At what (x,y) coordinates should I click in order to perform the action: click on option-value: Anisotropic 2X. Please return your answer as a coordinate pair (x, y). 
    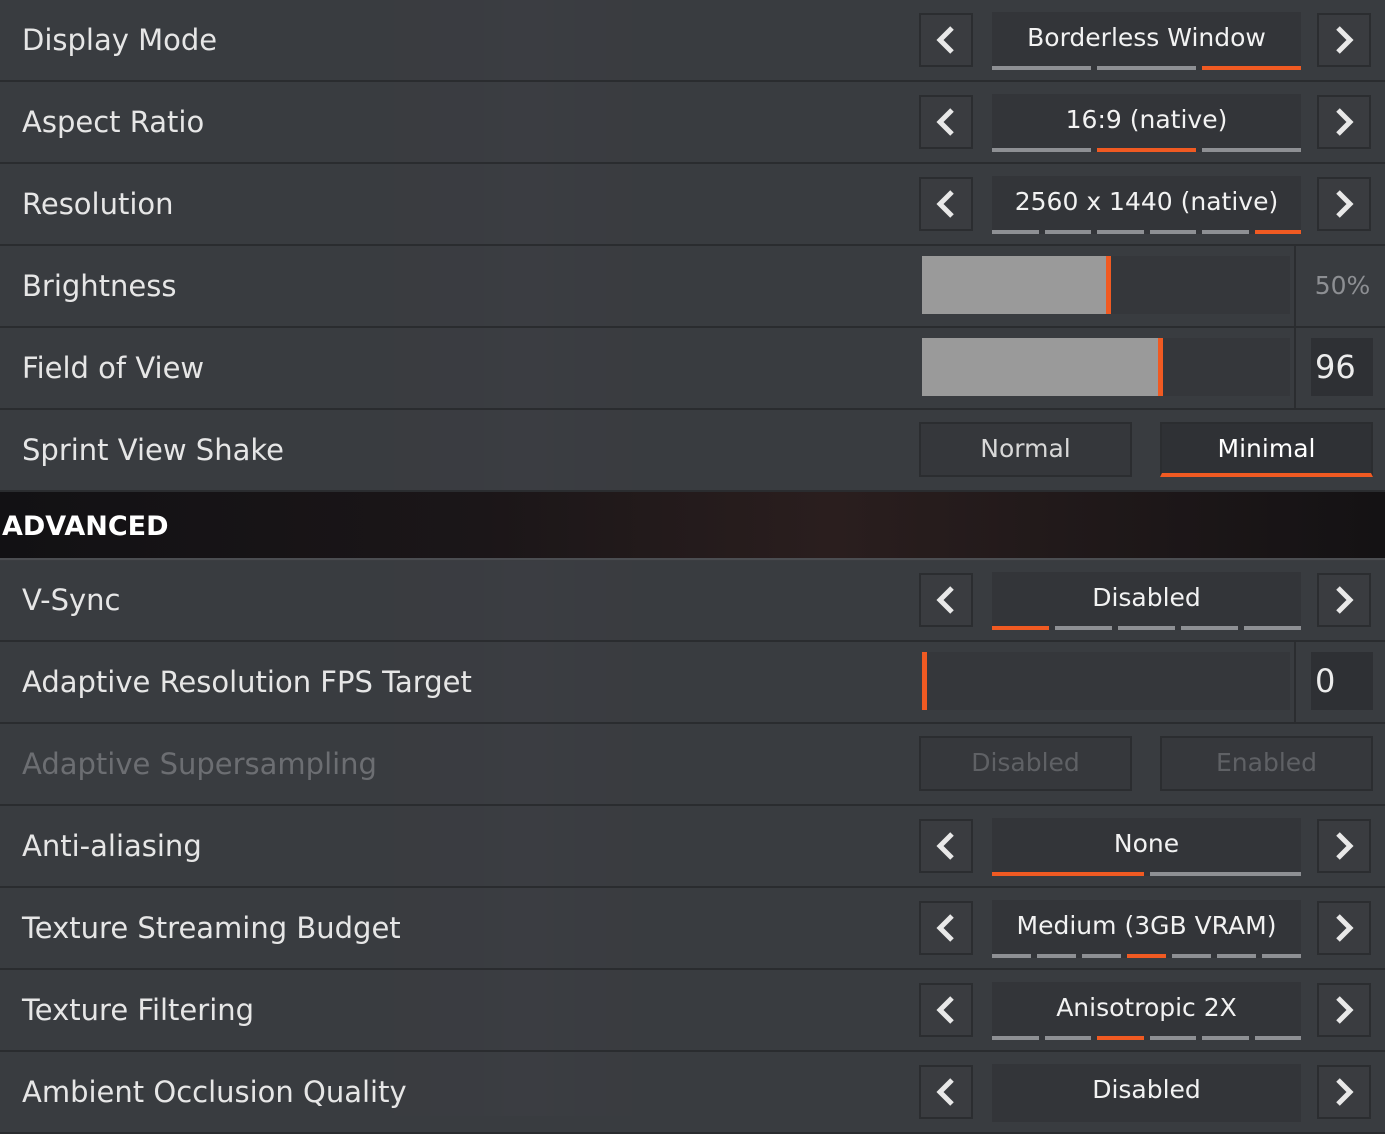
    Looking at the image, I should click on (1146, 1007).